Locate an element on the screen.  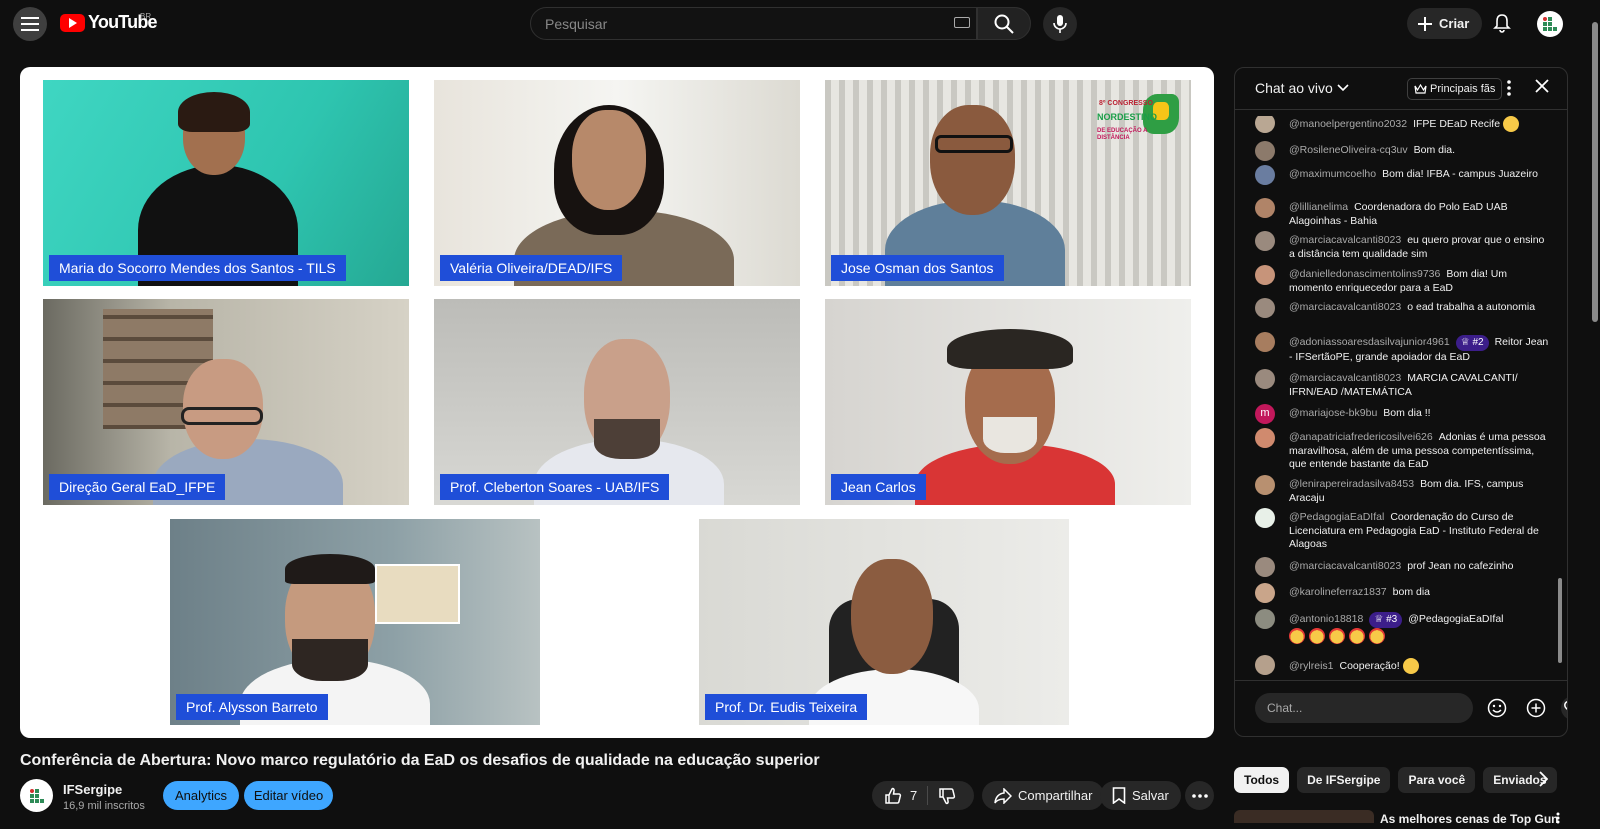
top-fans-button: Principais fãs is located at coordinates (1455, 89).